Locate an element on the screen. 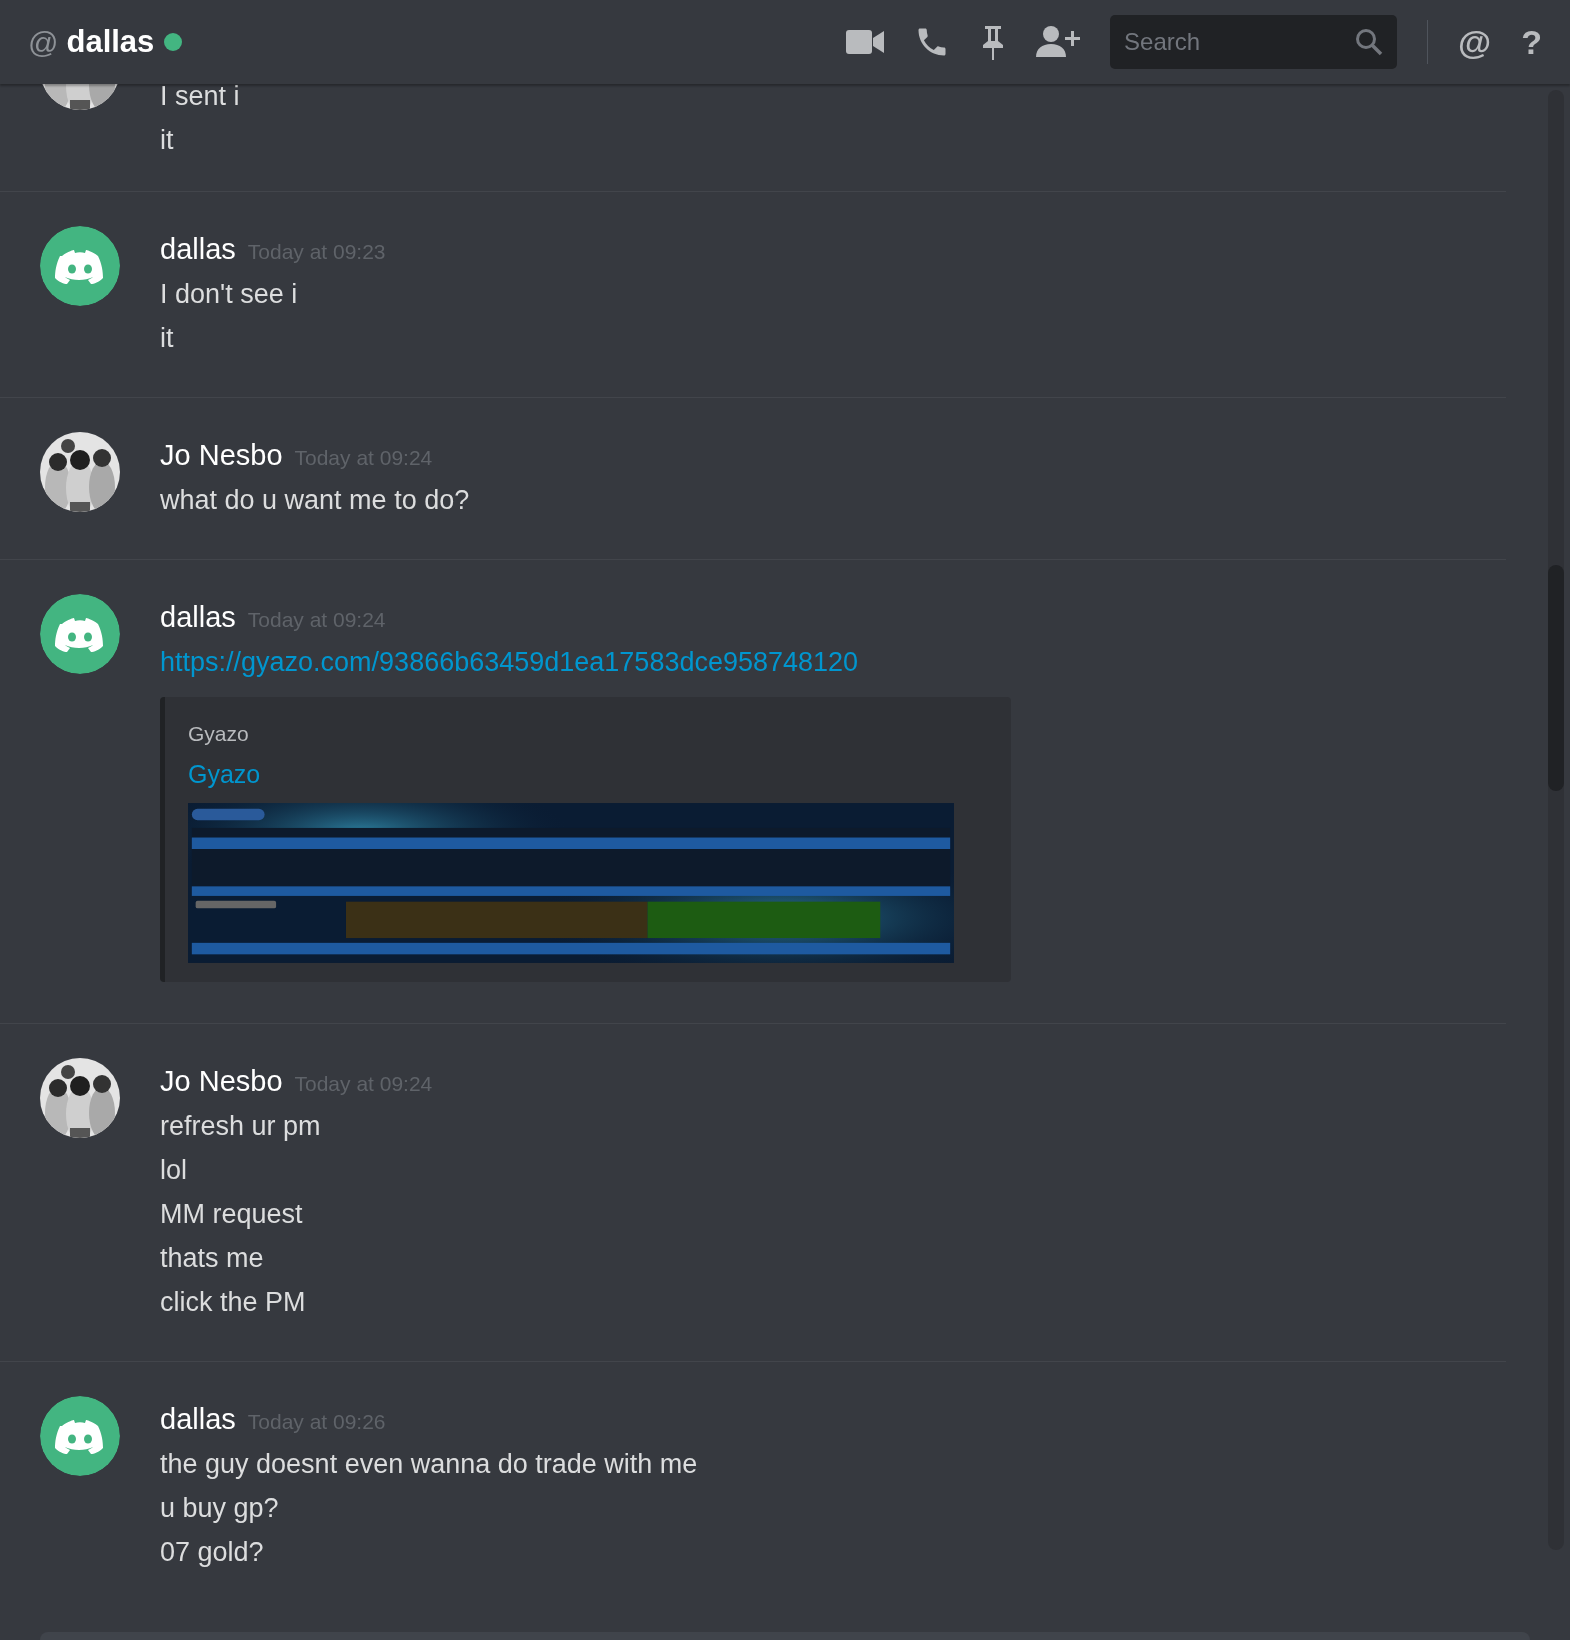 The width and height of the screenshot is (1570, 1640). search-field: Search is located at coordinates (1254, 42).